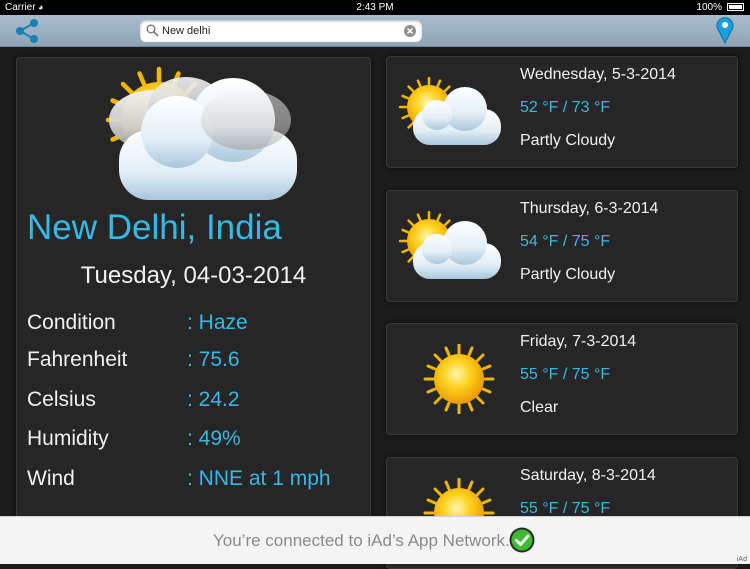  What do you see at coordinates (152, 30) in the screenshot?
I see `search-icon` at bounding box center [152, 30].